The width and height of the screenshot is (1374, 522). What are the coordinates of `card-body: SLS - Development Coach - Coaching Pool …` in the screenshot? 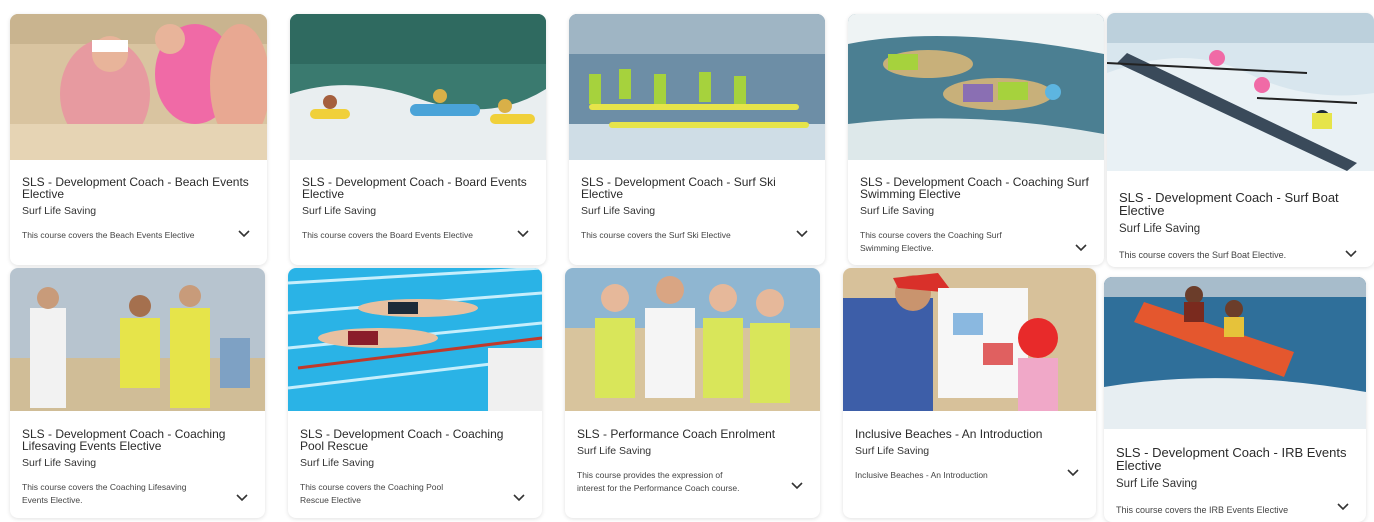 It's located at (415, 467).